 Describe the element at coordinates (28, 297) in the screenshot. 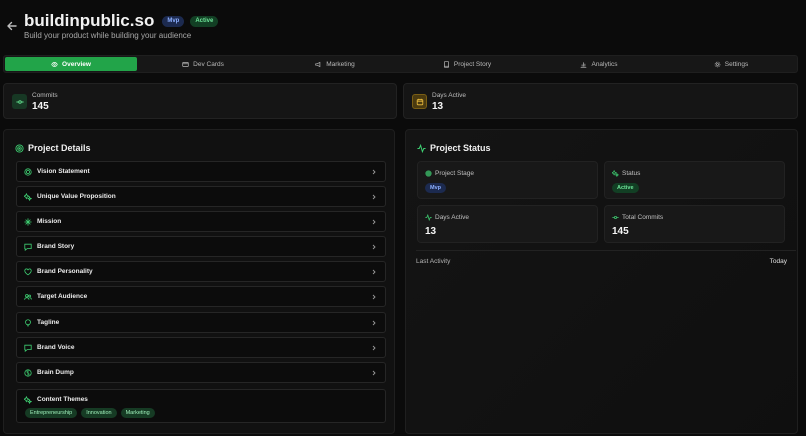

I see `users-icon` at that location.